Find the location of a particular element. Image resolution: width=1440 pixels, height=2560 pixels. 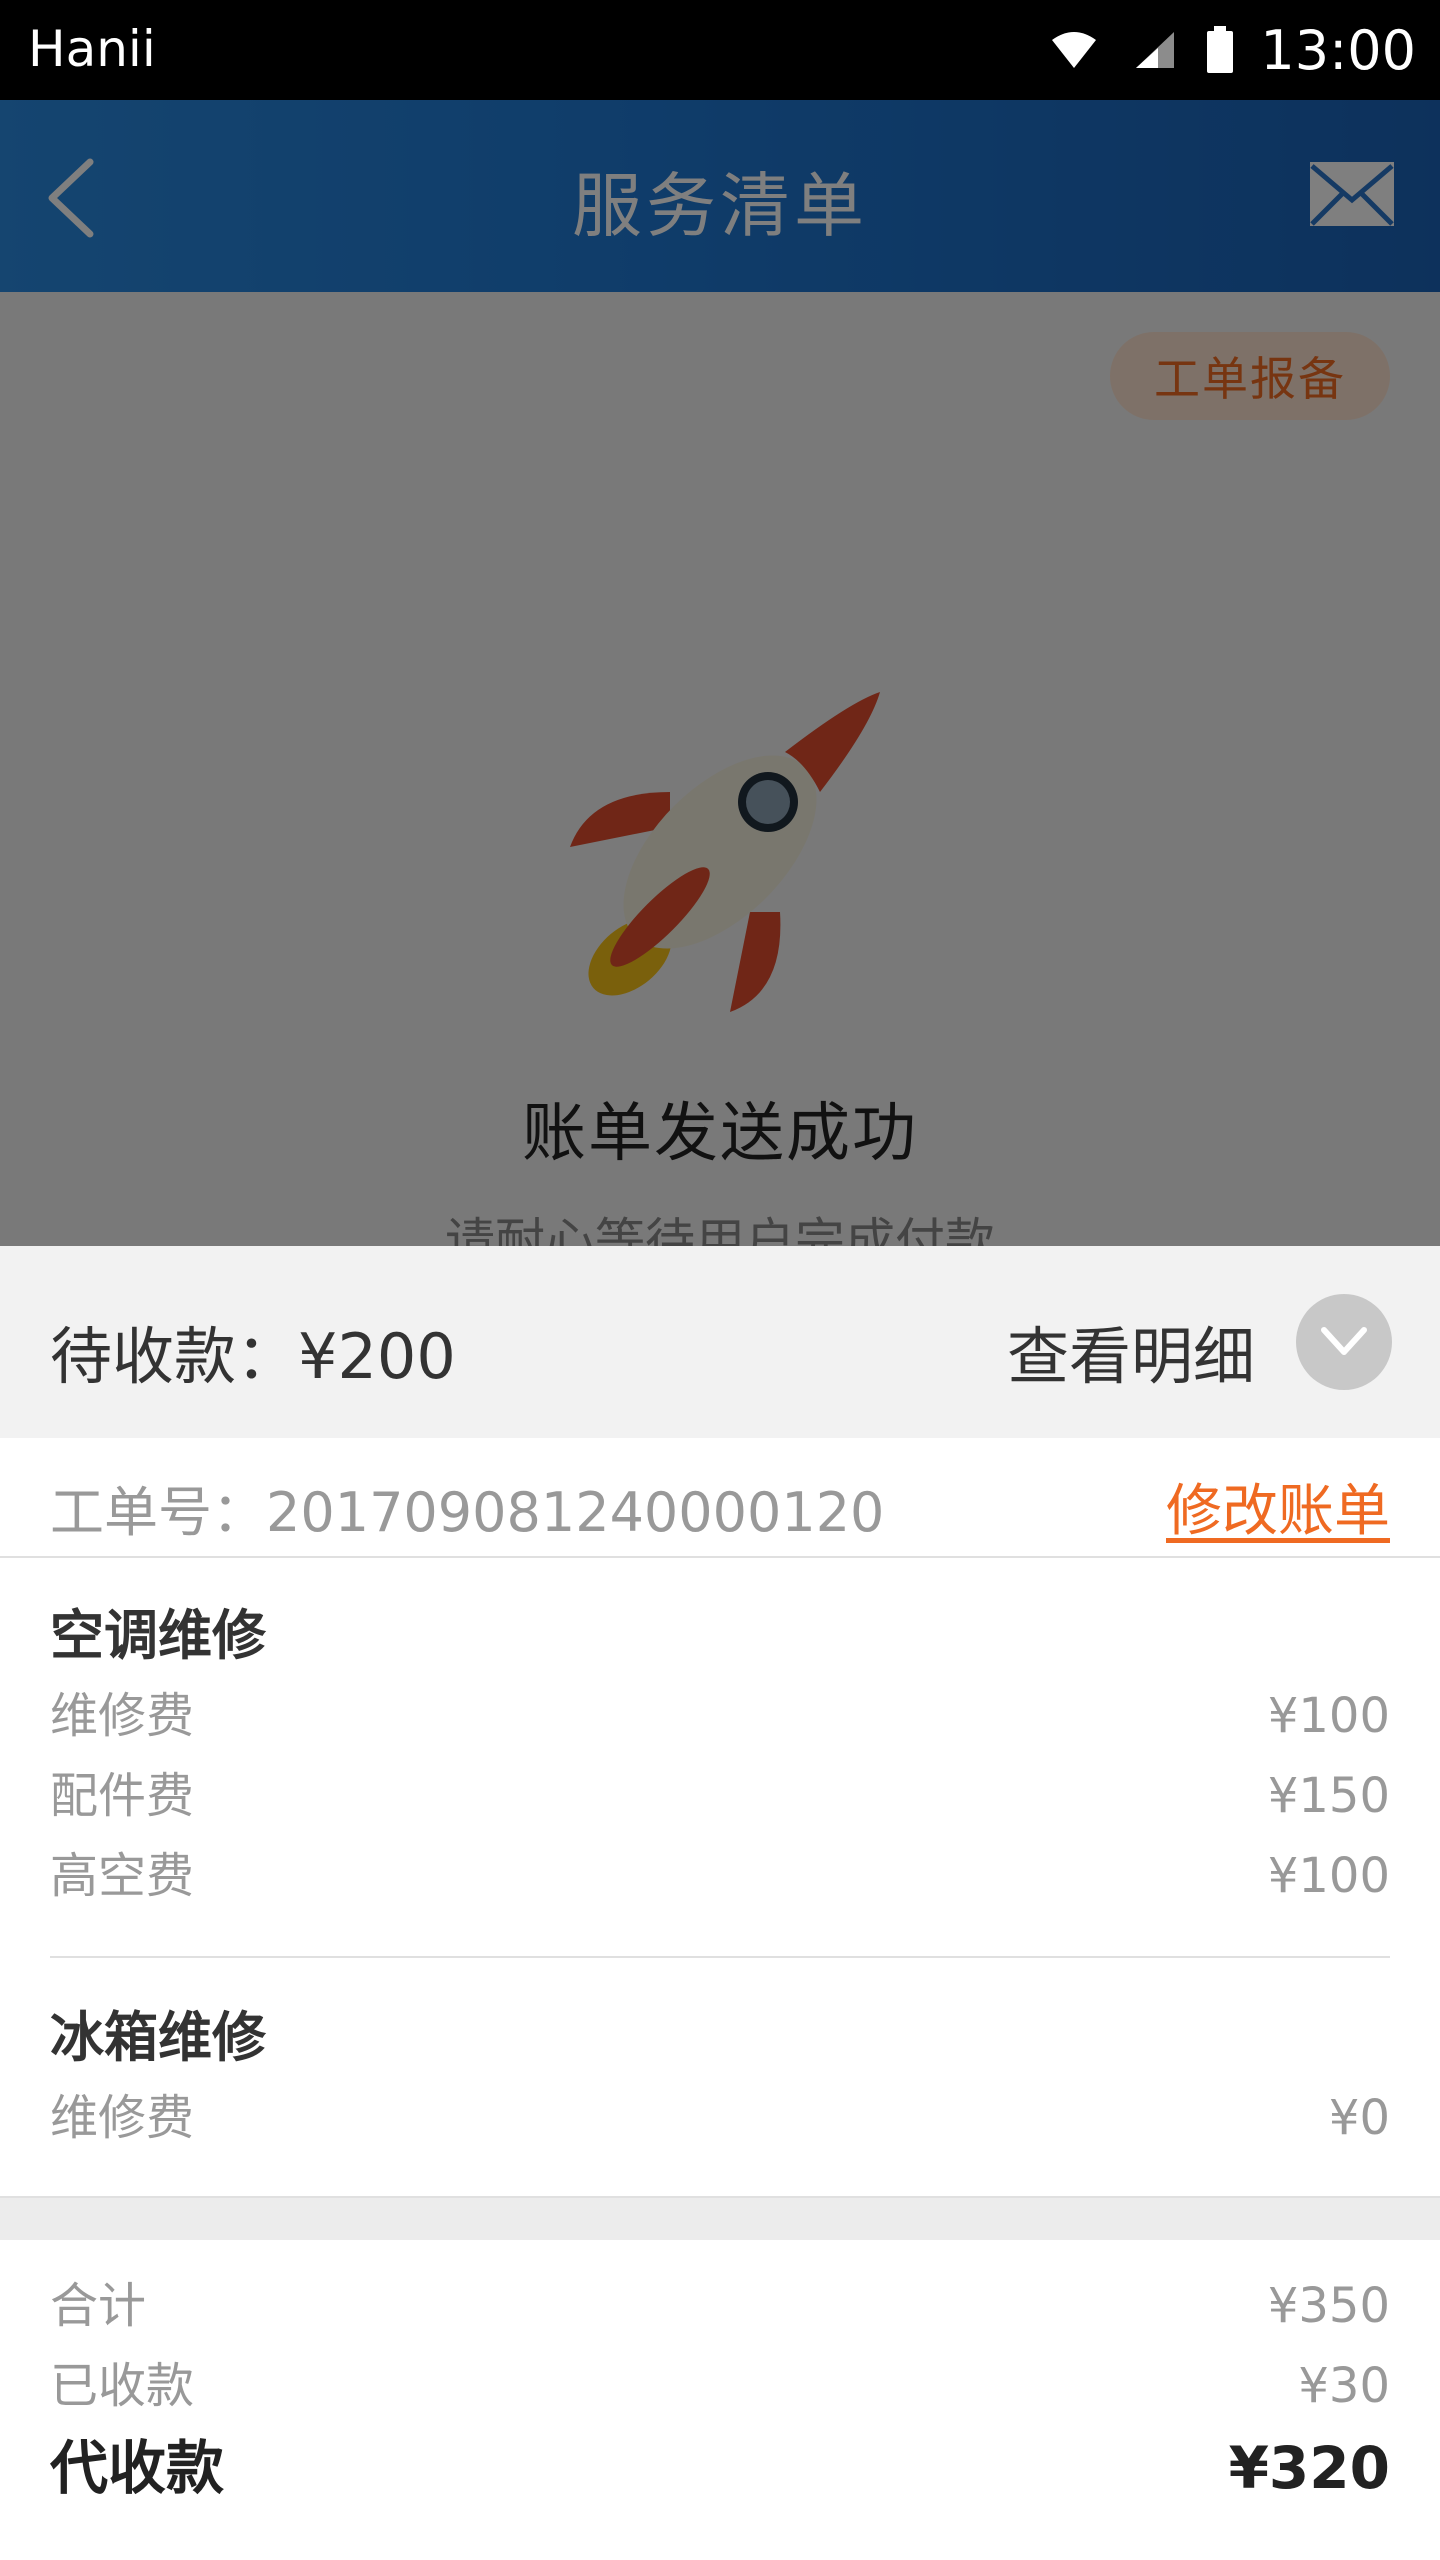

service-name: 空调维修 is located at coordinates (158, 1635).